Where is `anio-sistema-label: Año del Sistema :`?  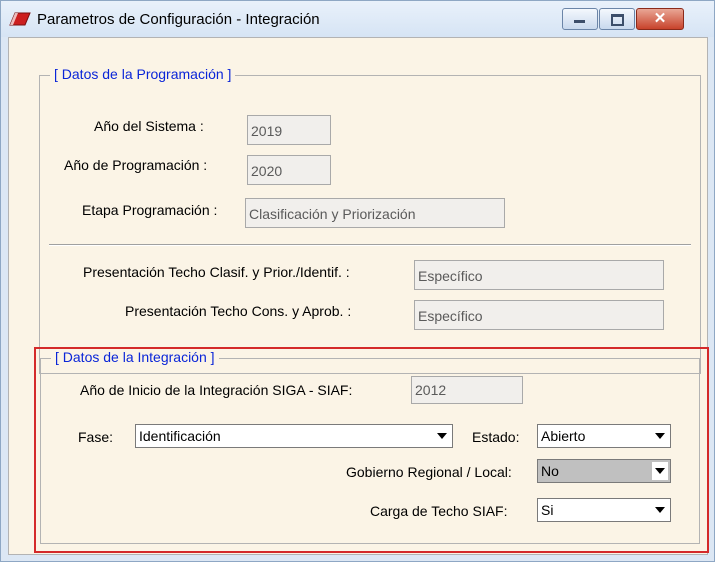
anio-sistema-label: Año del Sistema : is located at coordinates (149, 126).